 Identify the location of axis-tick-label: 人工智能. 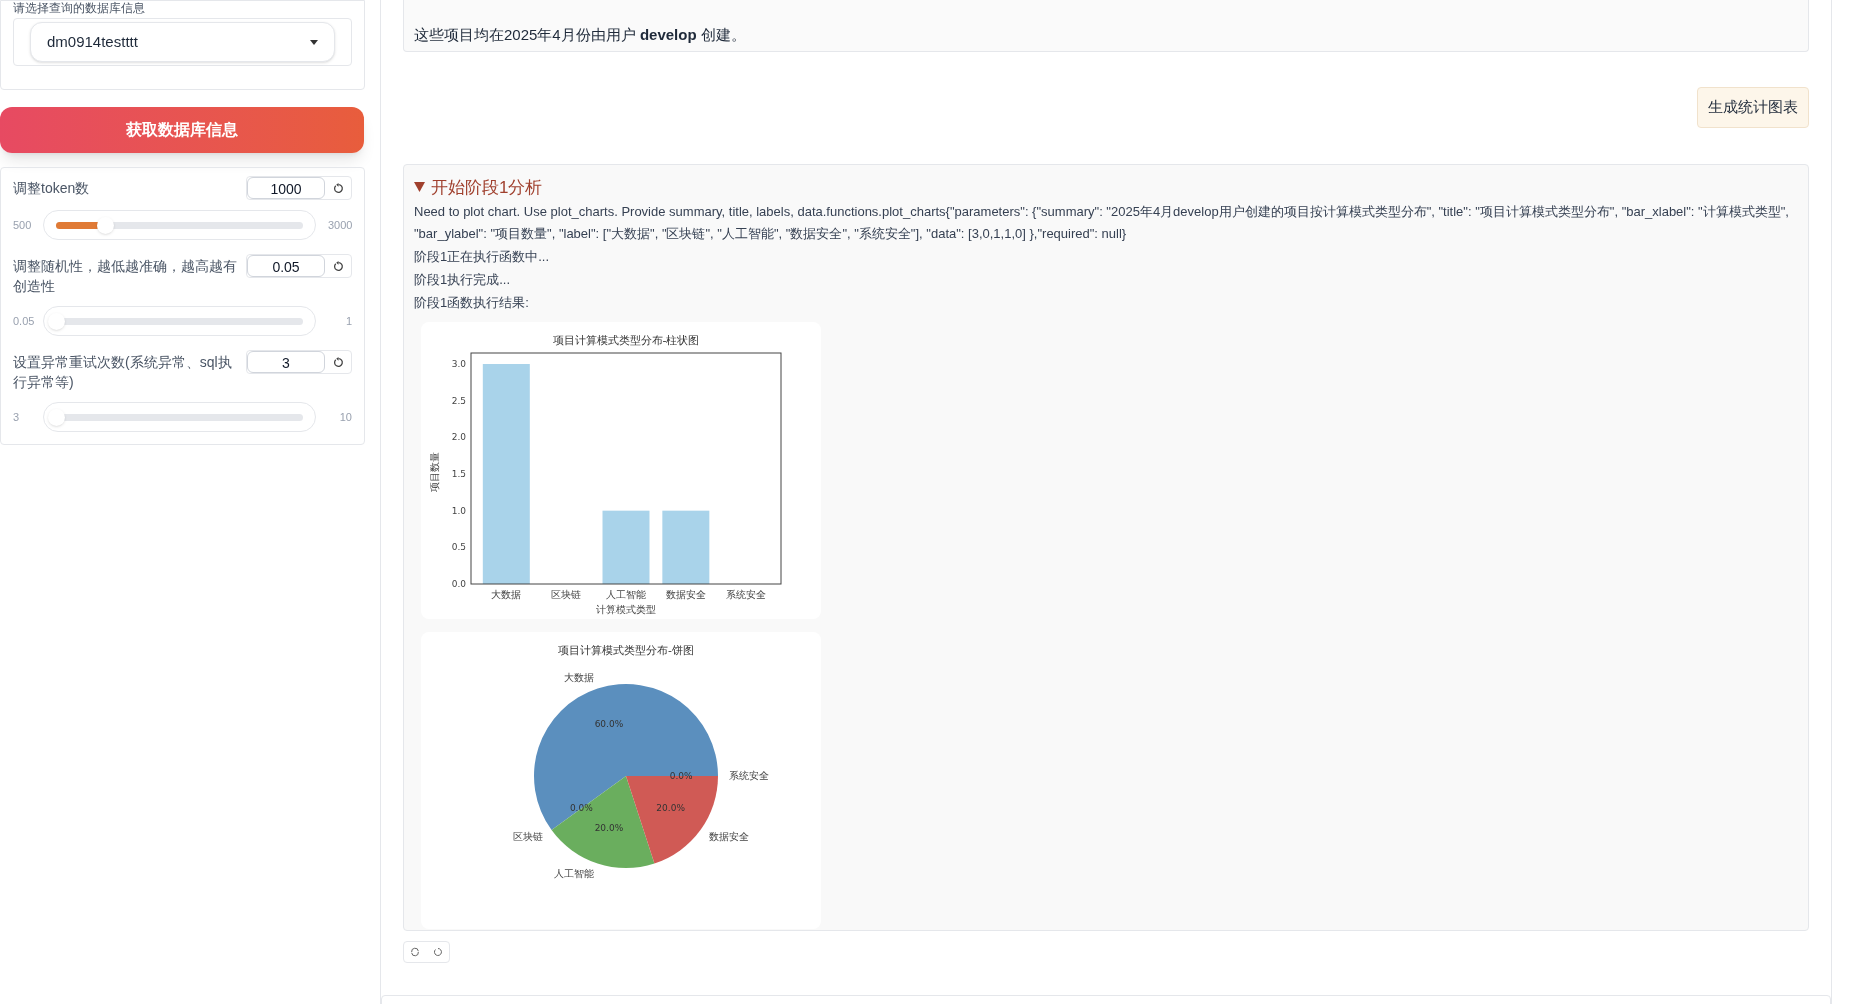
(626, 594).